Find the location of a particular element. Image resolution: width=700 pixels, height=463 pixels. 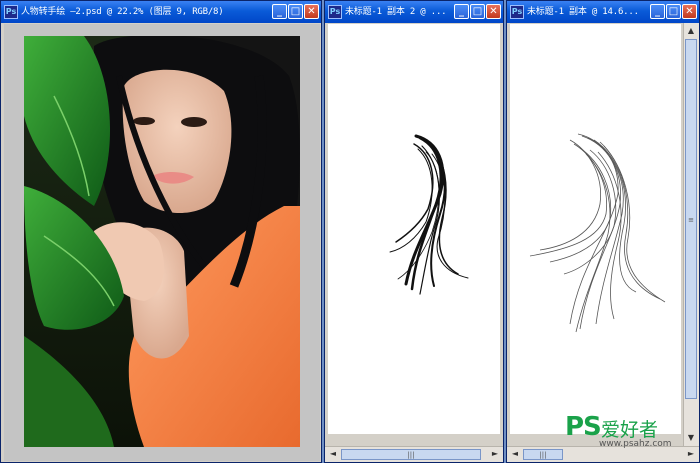

title-bar: Ps 未标题-1 副本 @ 14.6... _ □ ✕ is located at coordinates (603, 12).